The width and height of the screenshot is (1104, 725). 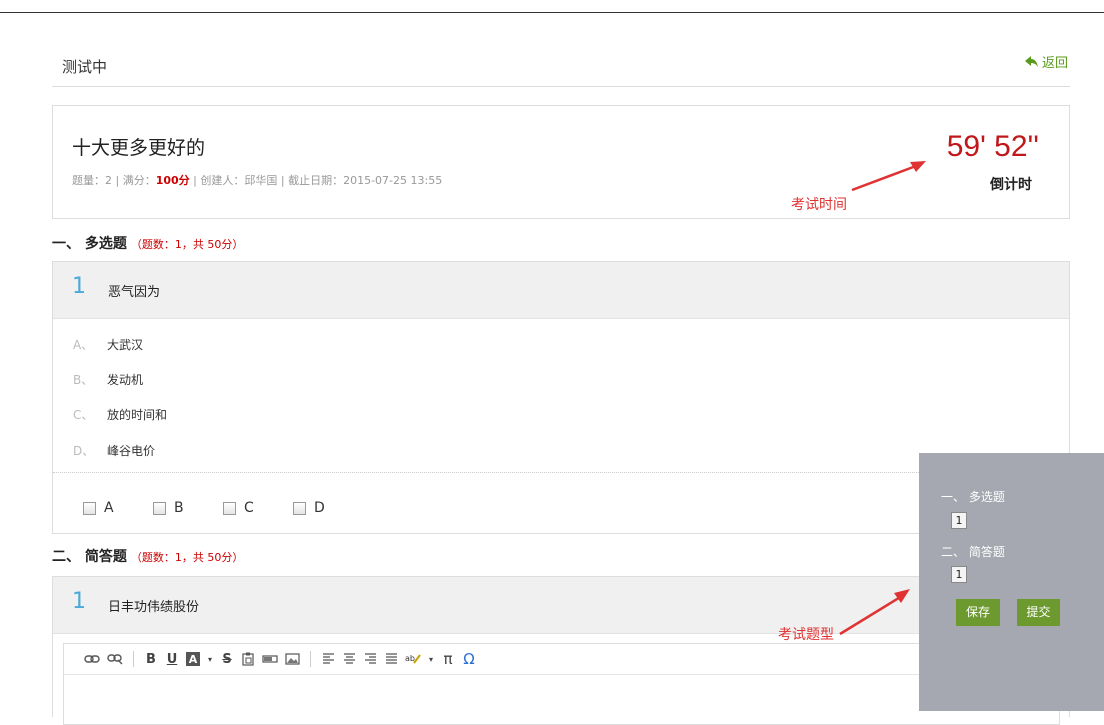 What do you see at coordinates (1054, 63) in the screenshot?
I see `back-link-label: 返回` at bounding box center [1054, 63].